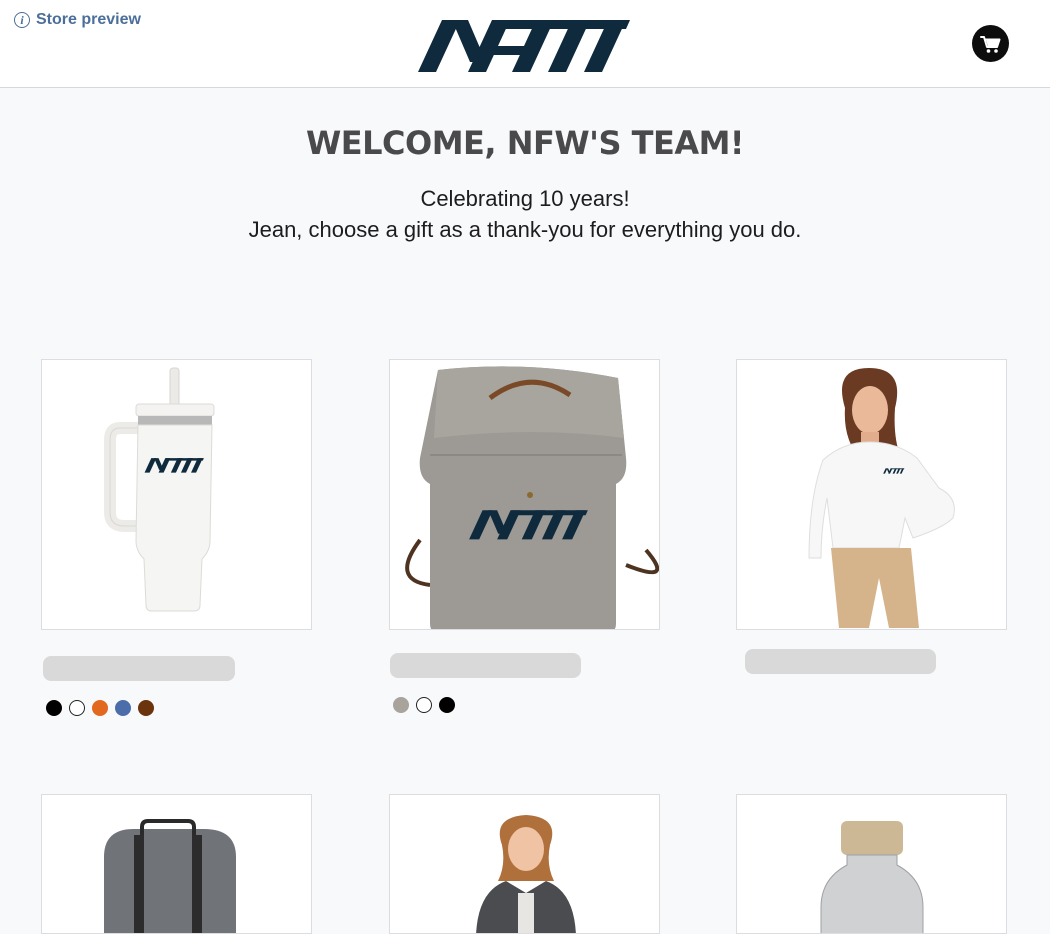 This screenshot has width=1050, height=934. I want to click on tumbler-image, so click(159, 489).